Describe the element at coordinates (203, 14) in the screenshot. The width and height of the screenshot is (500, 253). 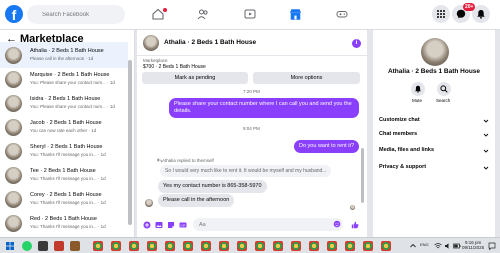
I see `friends-icon` at that location.